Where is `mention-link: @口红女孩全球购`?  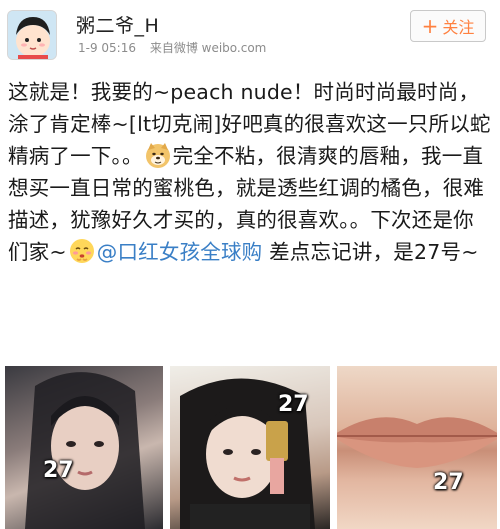
mention-link: @口红女孩全球购 is located at coordinates (180, 252).